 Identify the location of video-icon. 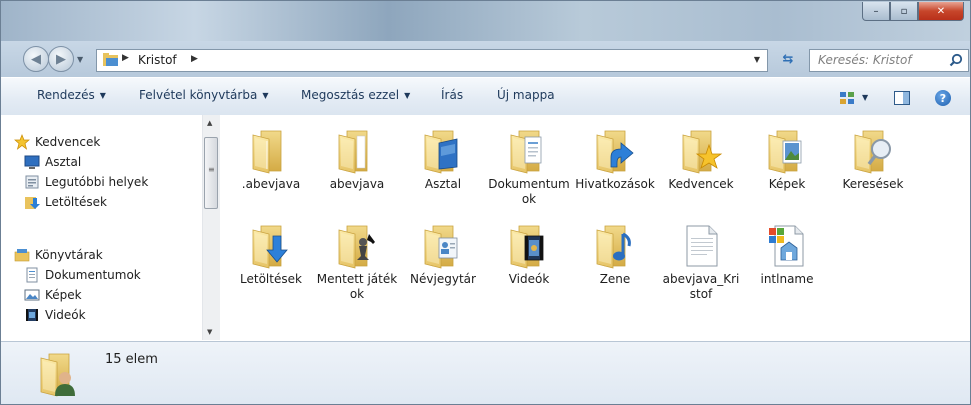
(32, 315).